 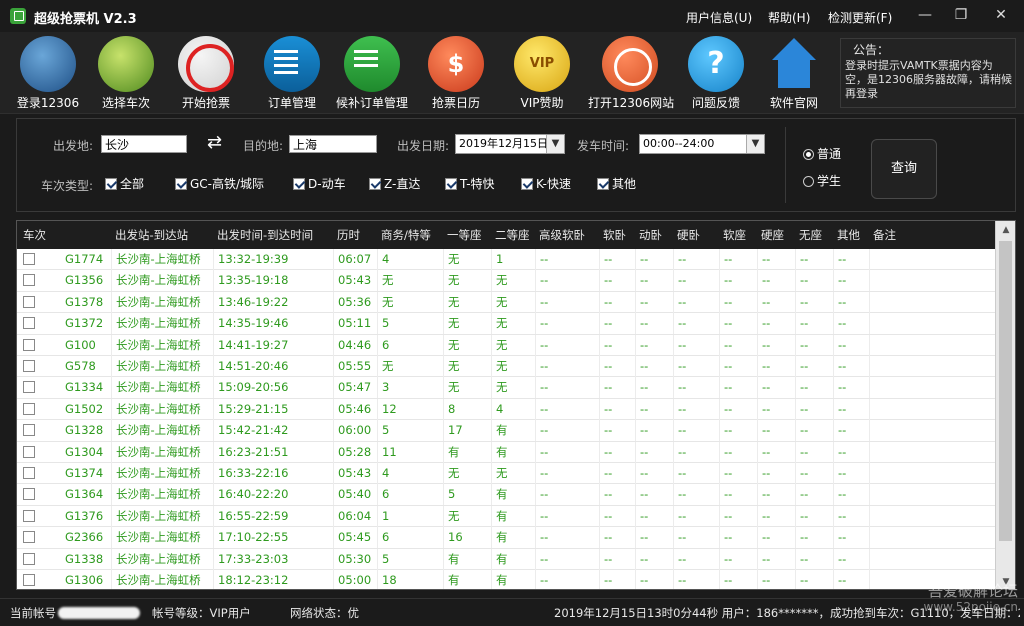 I want to click on menu-user-info: 用户信息(U), so click(x=719, y=17).